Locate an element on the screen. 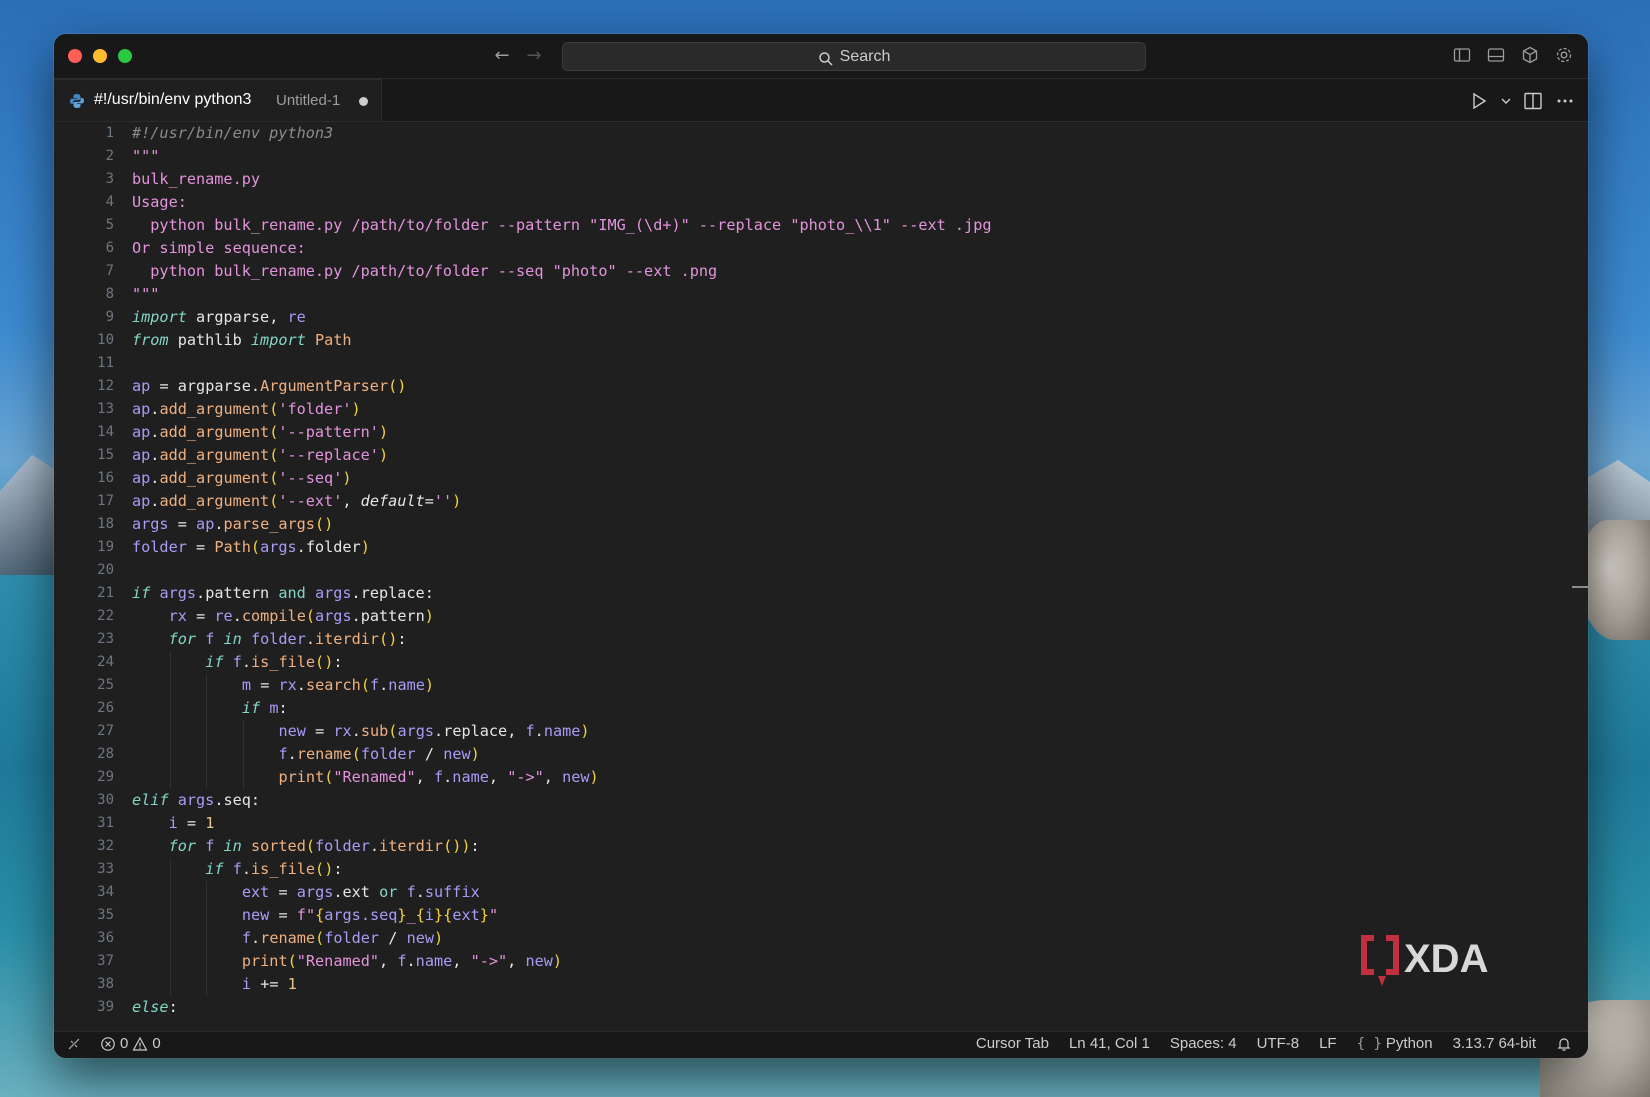 The height and width of the screenshot is (1097, 1650). run-options-chevron-down-icon is located at coordinates (1506, 101).